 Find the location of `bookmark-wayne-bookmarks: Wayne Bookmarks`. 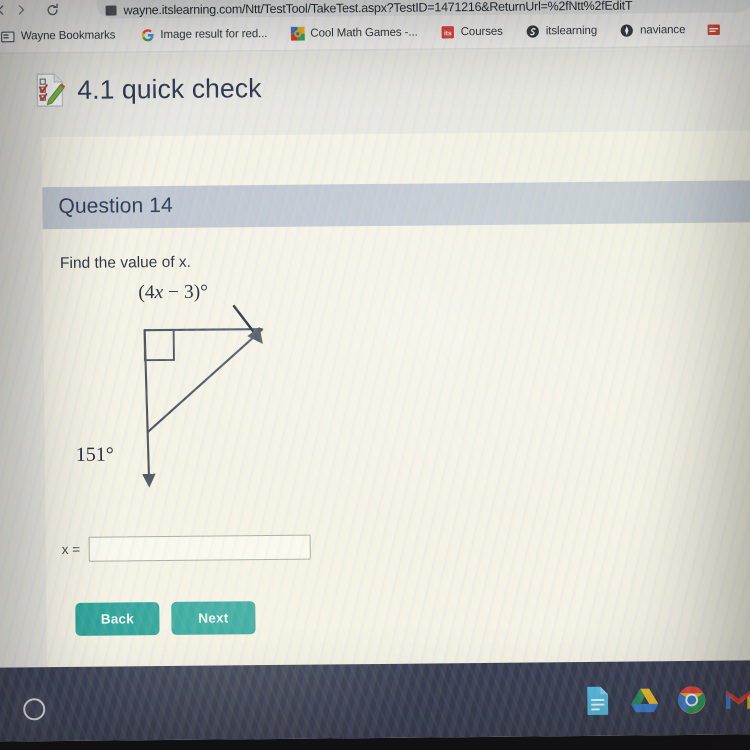

bookmark-wayne-bookmarks: Wayne Bookmarks is located at coordinates (62, 35).